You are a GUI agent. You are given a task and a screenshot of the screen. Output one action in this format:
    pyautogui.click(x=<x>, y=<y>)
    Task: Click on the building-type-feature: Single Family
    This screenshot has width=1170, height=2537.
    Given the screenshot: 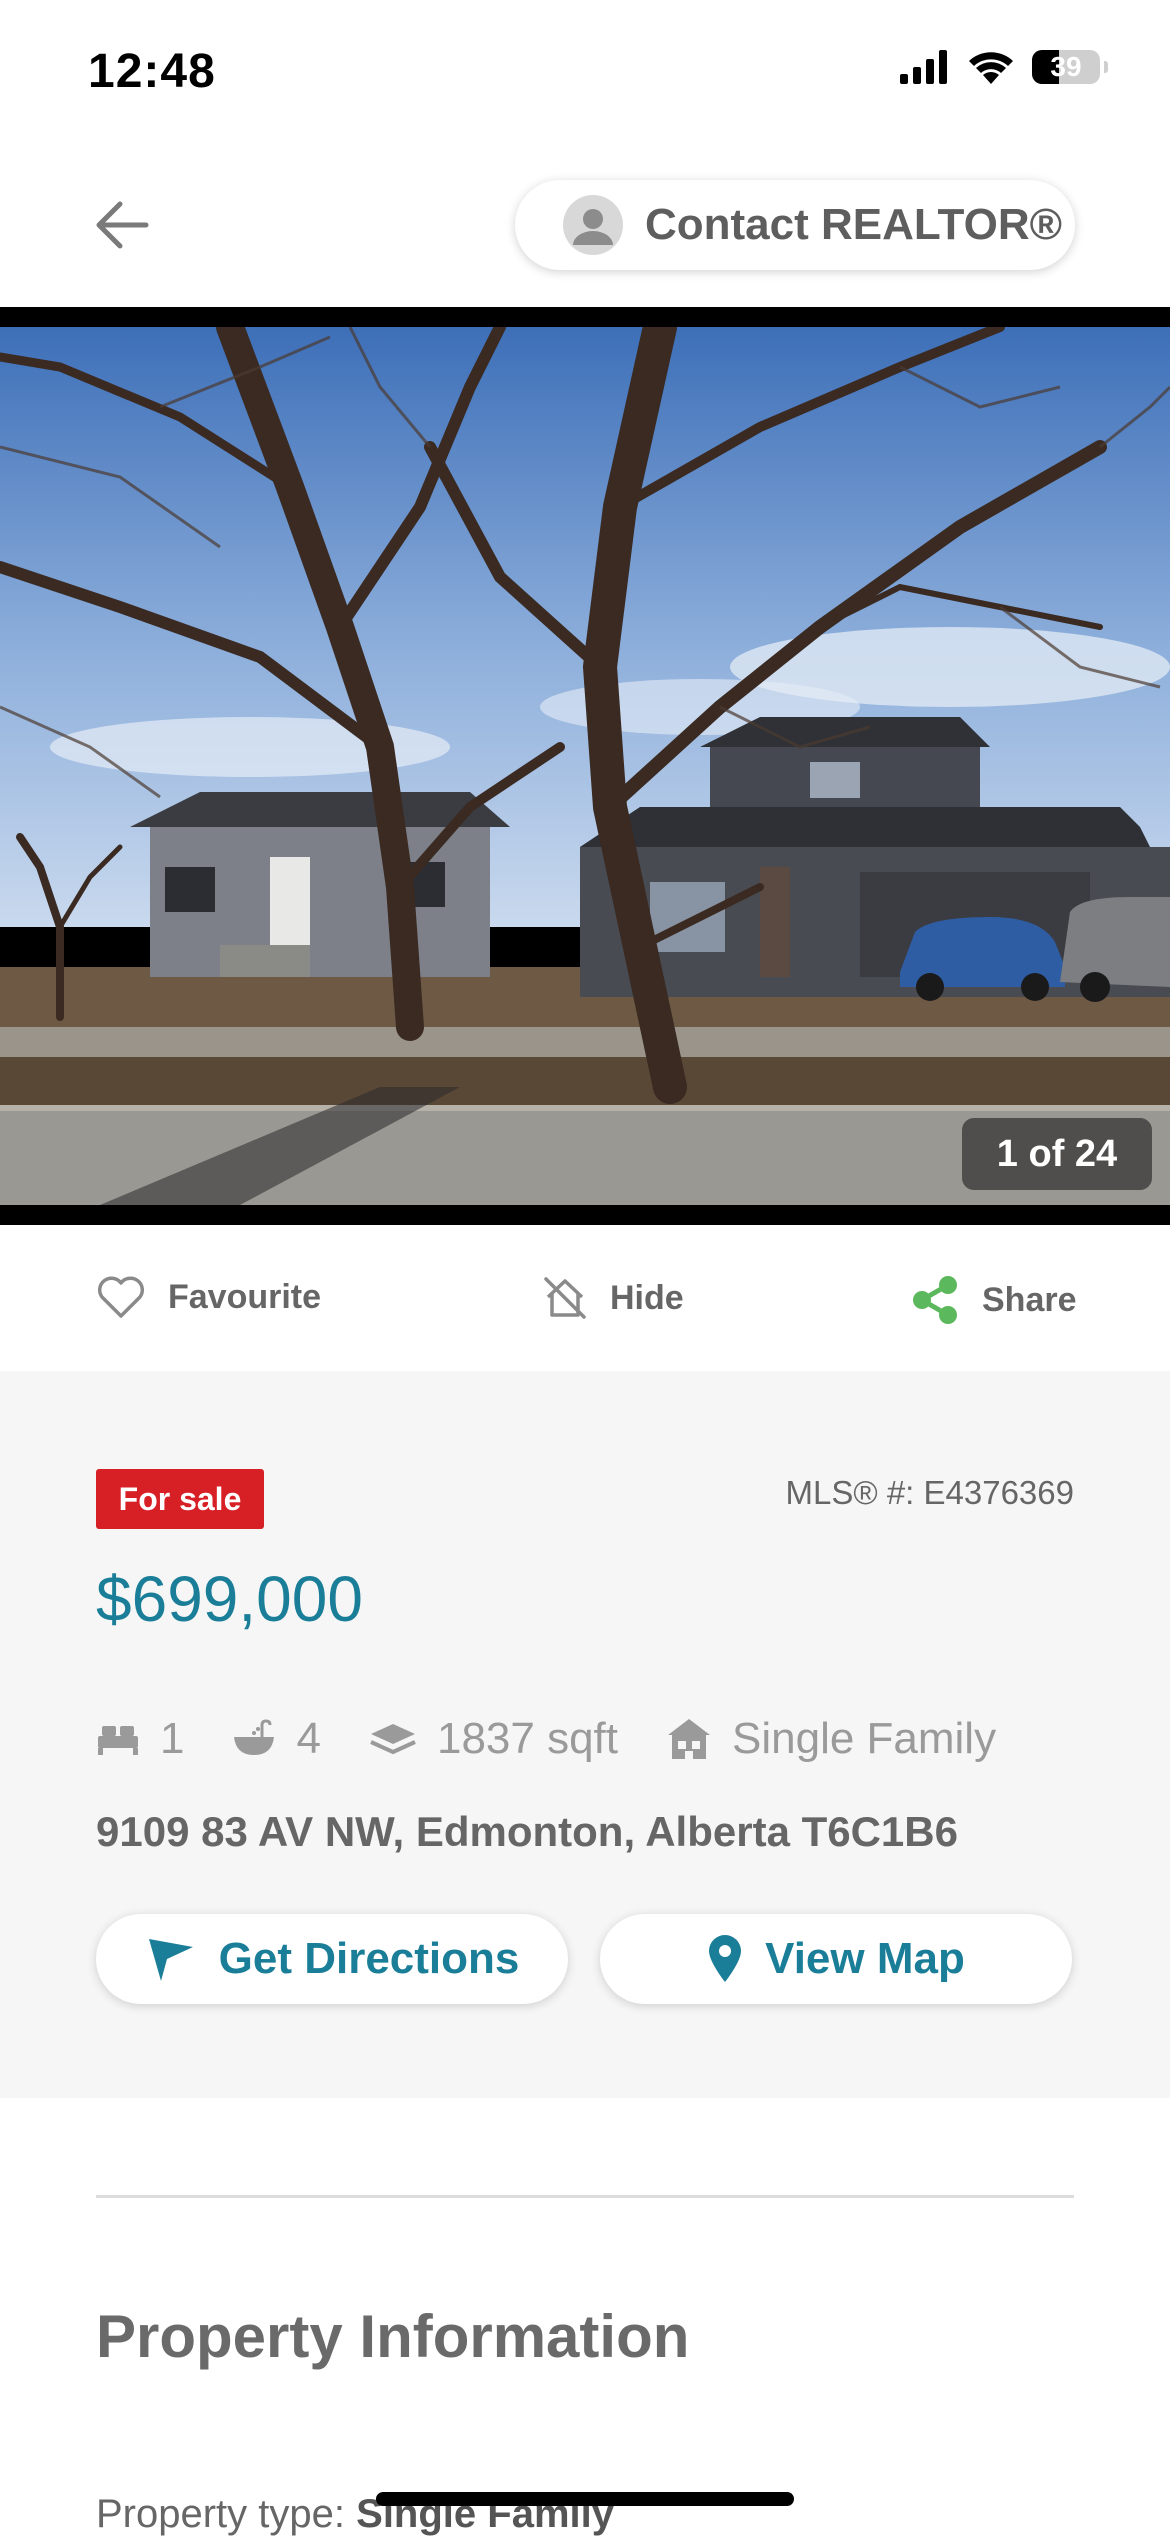 What is the action you would take?
    pyautogui.click(x=831, y=1739)
    